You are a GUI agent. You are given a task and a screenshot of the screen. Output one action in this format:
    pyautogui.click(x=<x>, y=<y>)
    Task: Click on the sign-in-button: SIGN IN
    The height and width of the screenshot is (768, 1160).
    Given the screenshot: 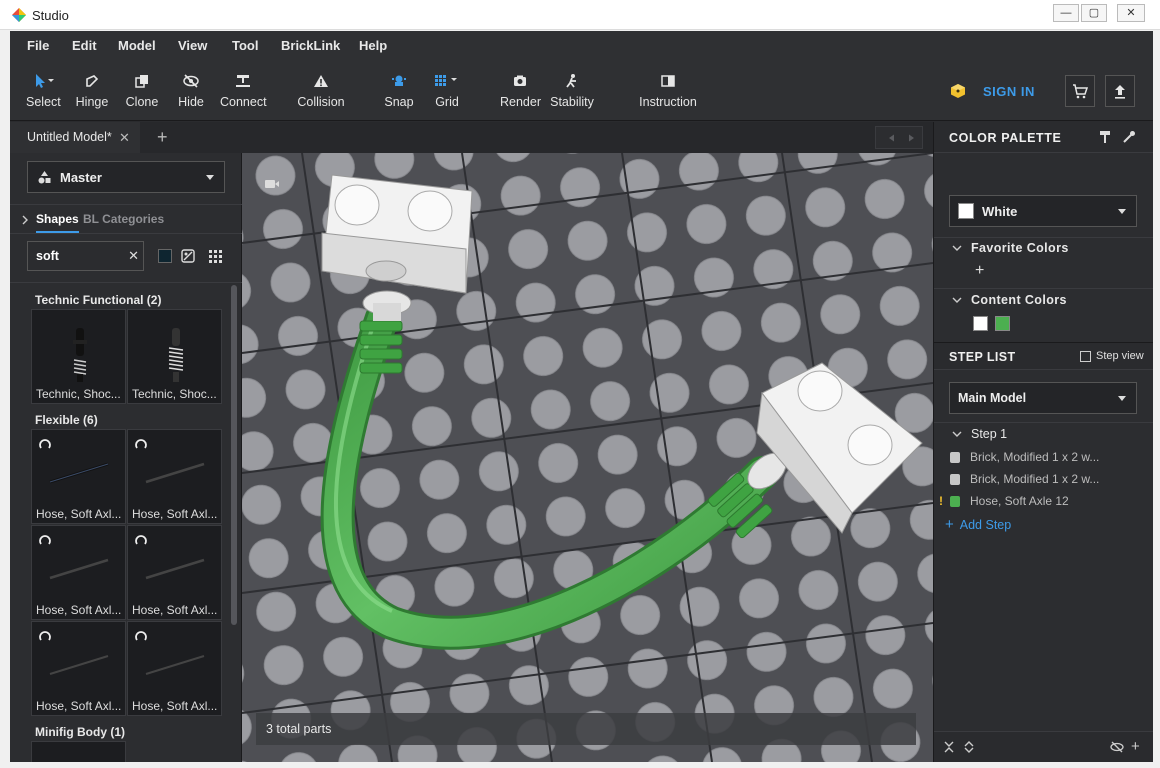 What is the action you would take?
    pyautogui.click(x=992, y=91)
    